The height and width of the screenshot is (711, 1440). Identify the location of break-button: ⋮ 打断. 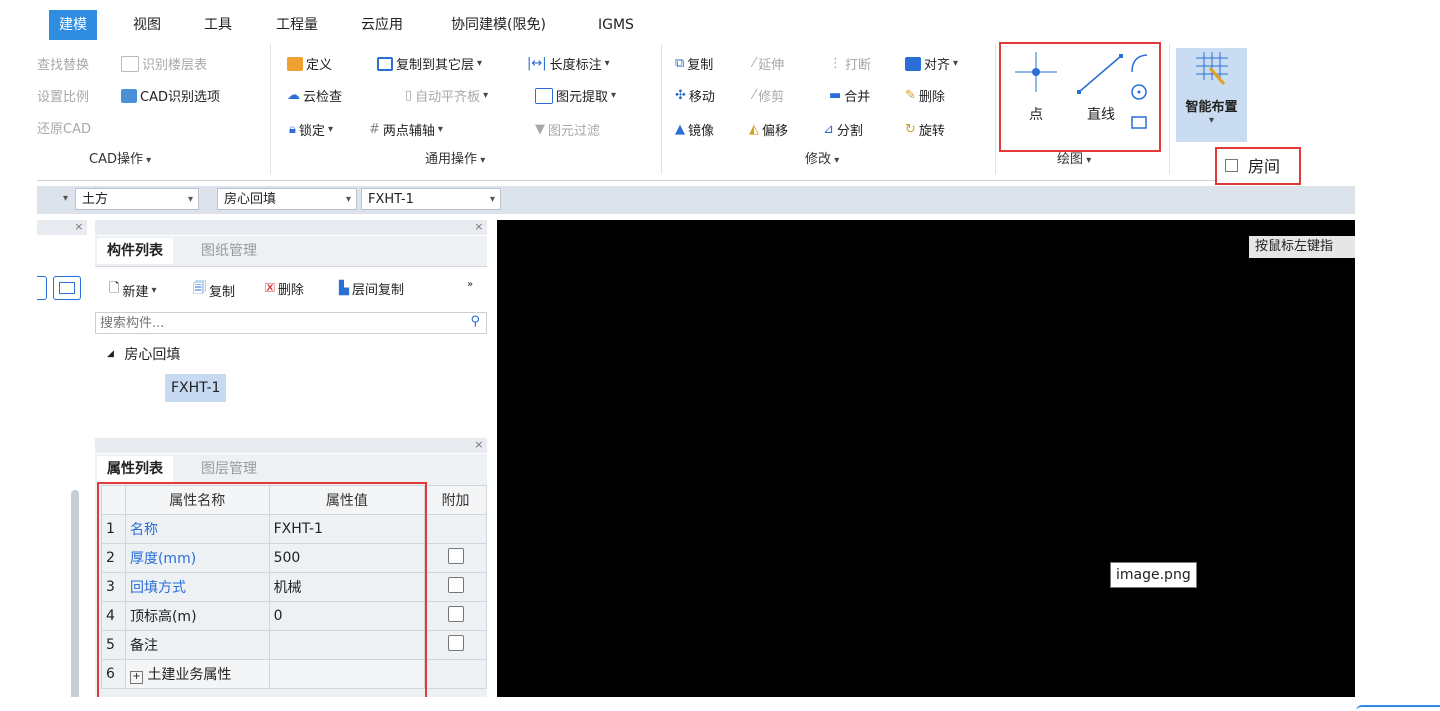
(850, 63).